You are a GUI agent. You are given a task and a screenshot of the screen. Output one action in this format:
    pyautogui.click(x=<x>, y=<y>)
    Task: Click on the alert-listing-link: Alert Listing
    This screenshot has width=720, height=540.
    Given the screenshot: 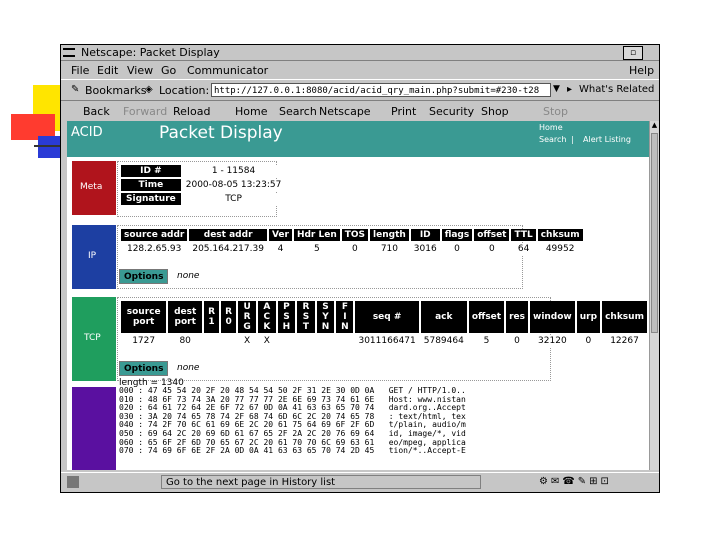 What is the action you would take?
    pyautogui.click(x=607, y=139)
    